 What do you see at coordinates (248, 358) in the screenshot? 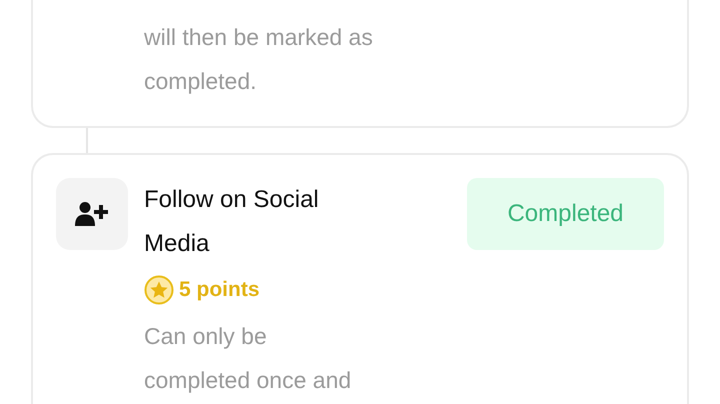
I see `task-description: Can only be completed once and` at bounding box center [248, 358].